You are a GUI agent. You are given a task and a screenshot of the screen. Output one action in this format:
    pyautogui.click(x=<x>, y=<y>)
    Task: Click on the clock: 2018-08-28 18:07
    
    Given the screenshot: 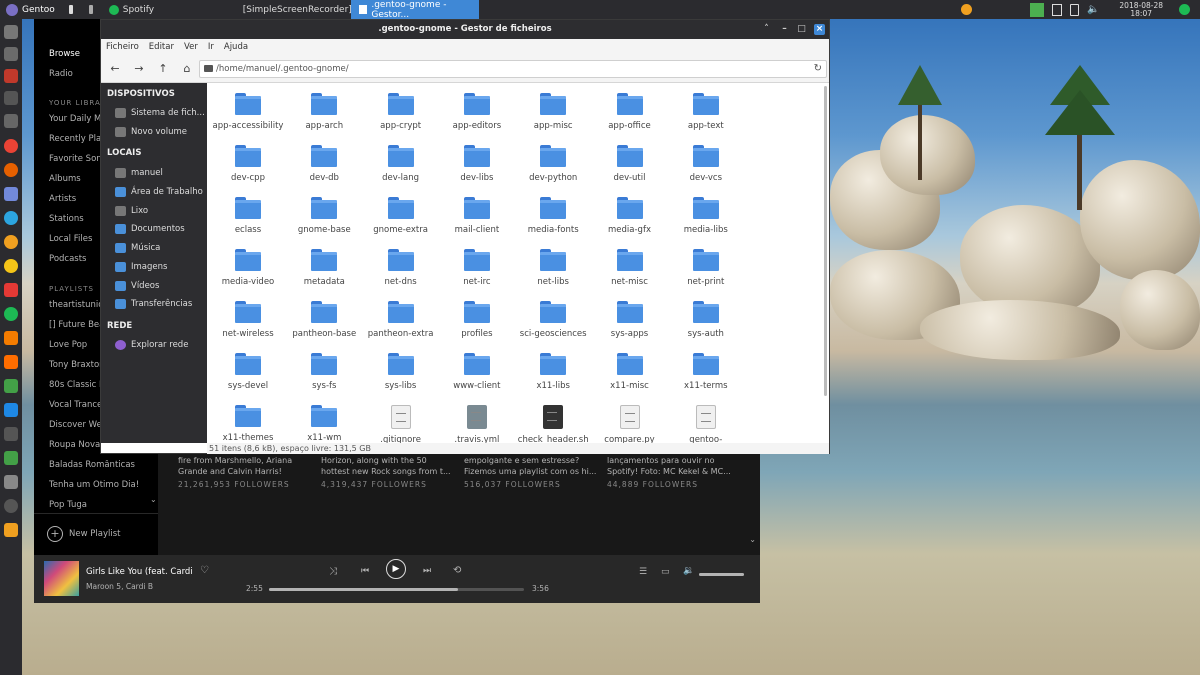 What is the action you would take?
    pyautogui.click(x=1141, y=9)
    